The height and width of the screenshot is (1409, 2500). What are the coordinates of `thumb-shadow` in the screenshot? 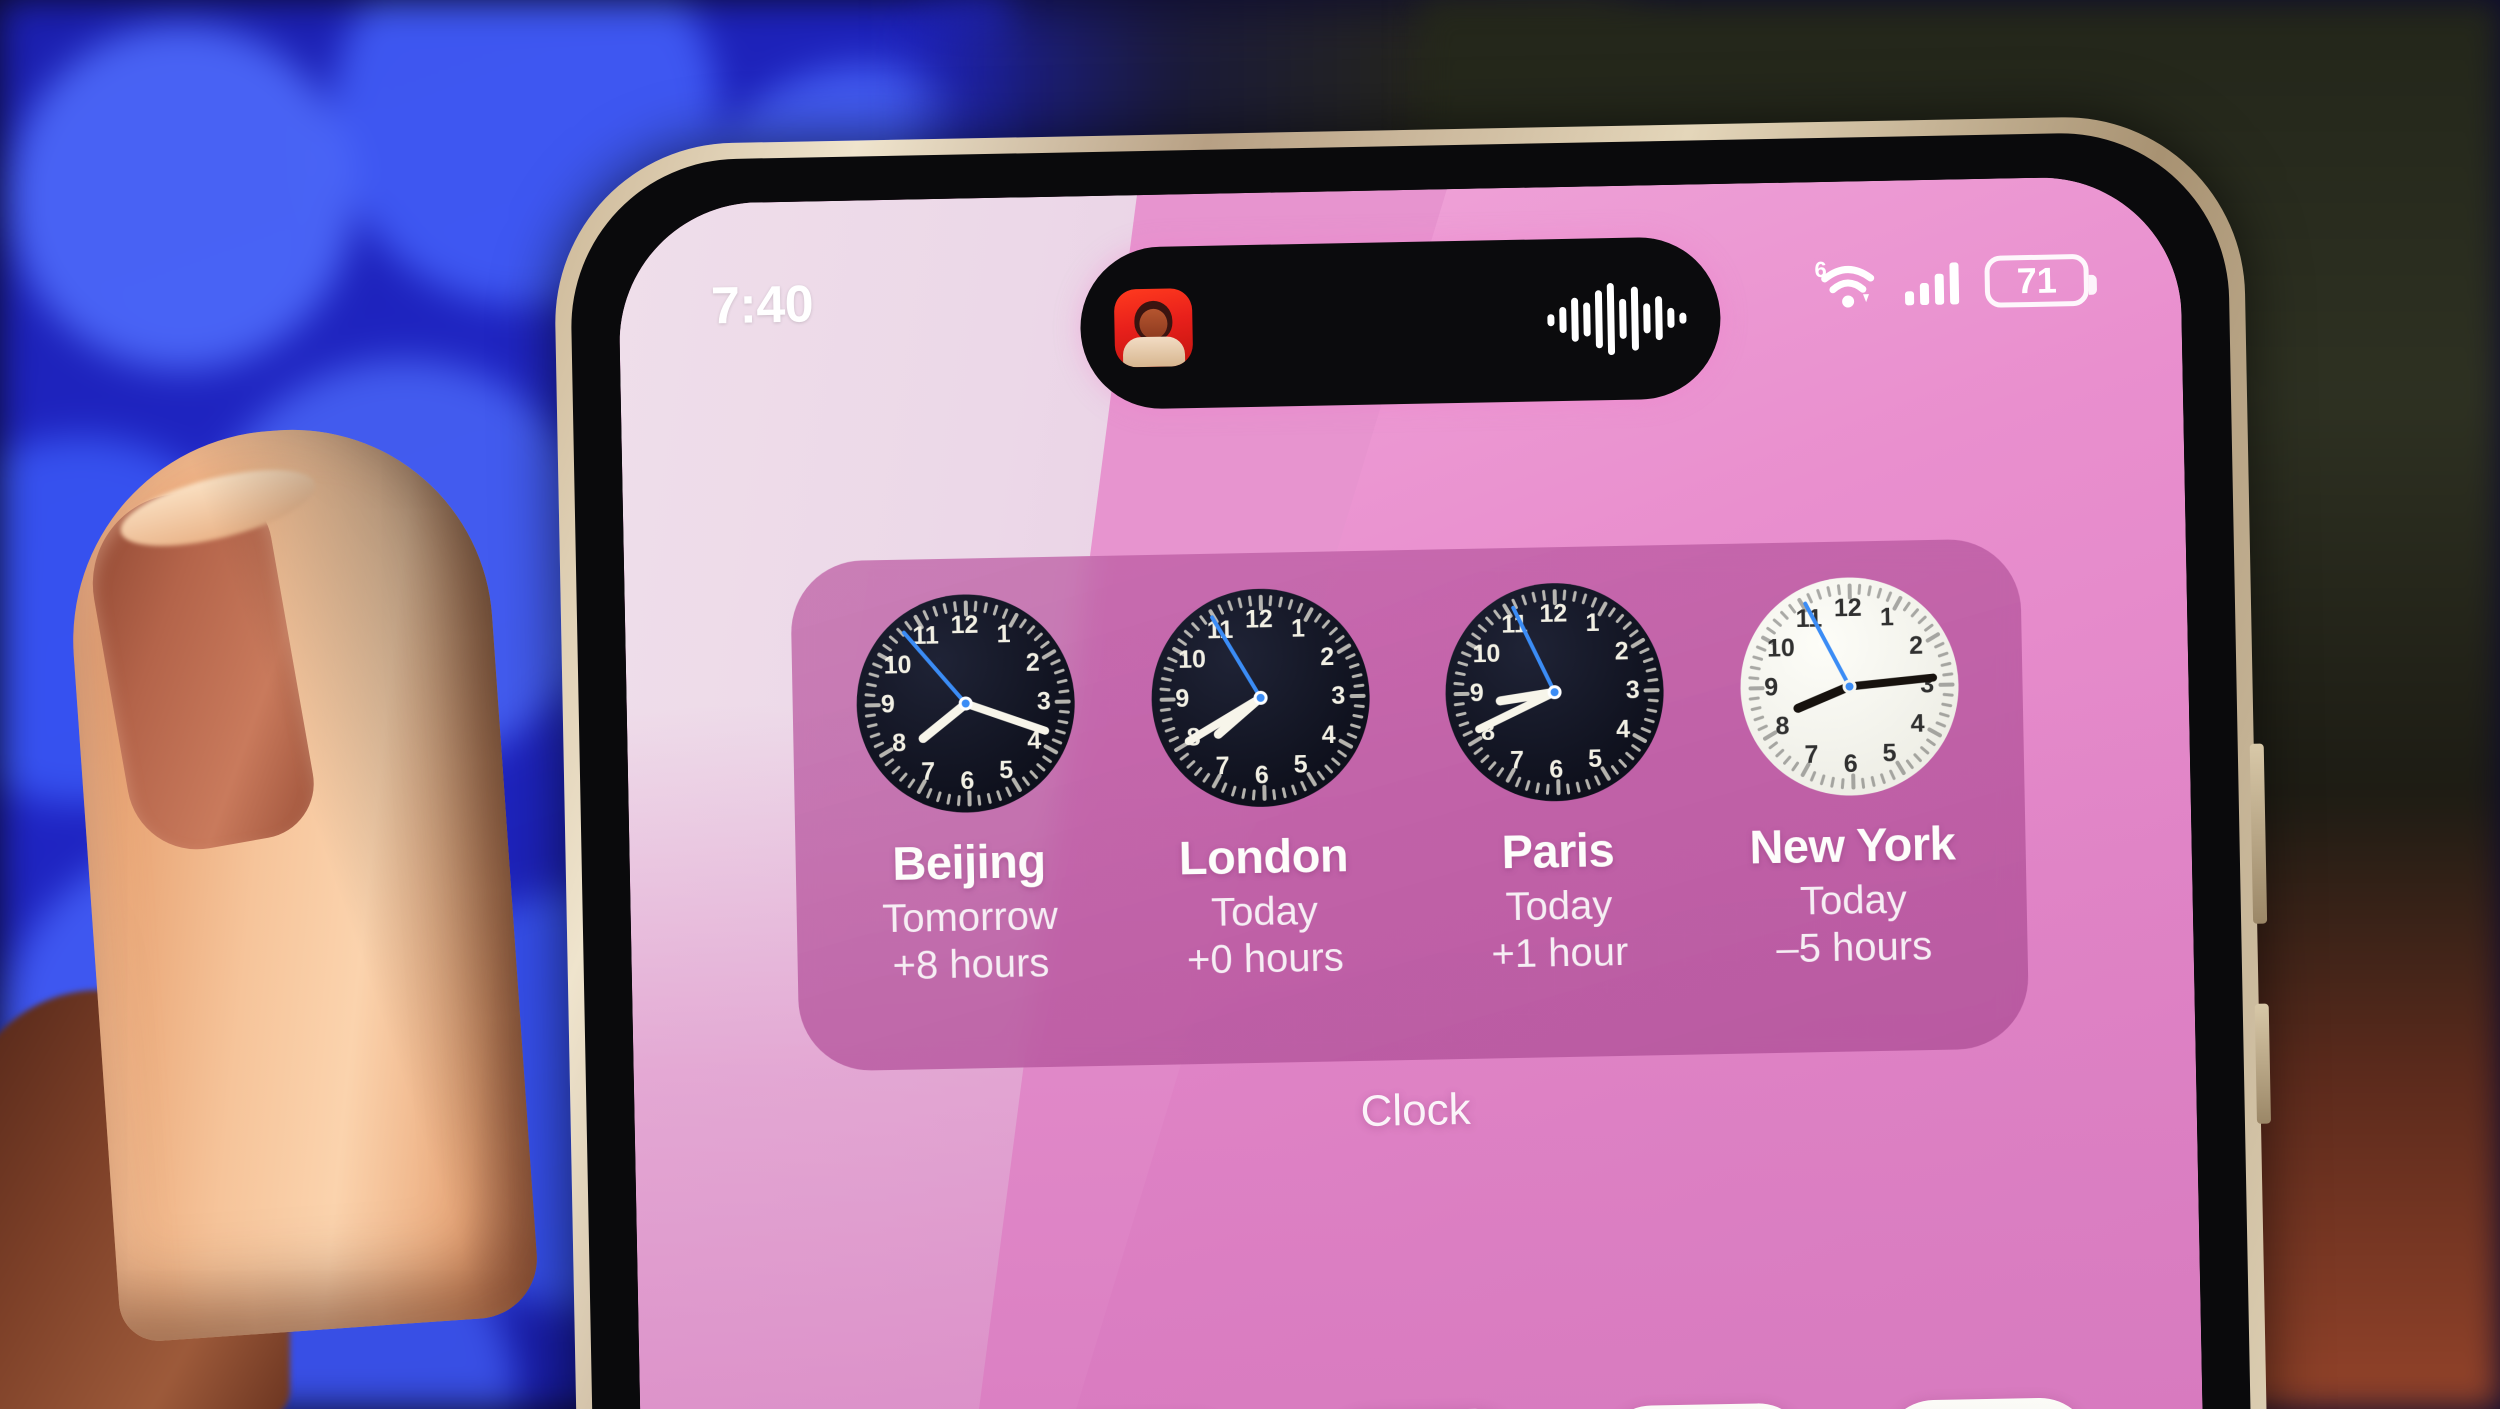 It's located at (300, 880).